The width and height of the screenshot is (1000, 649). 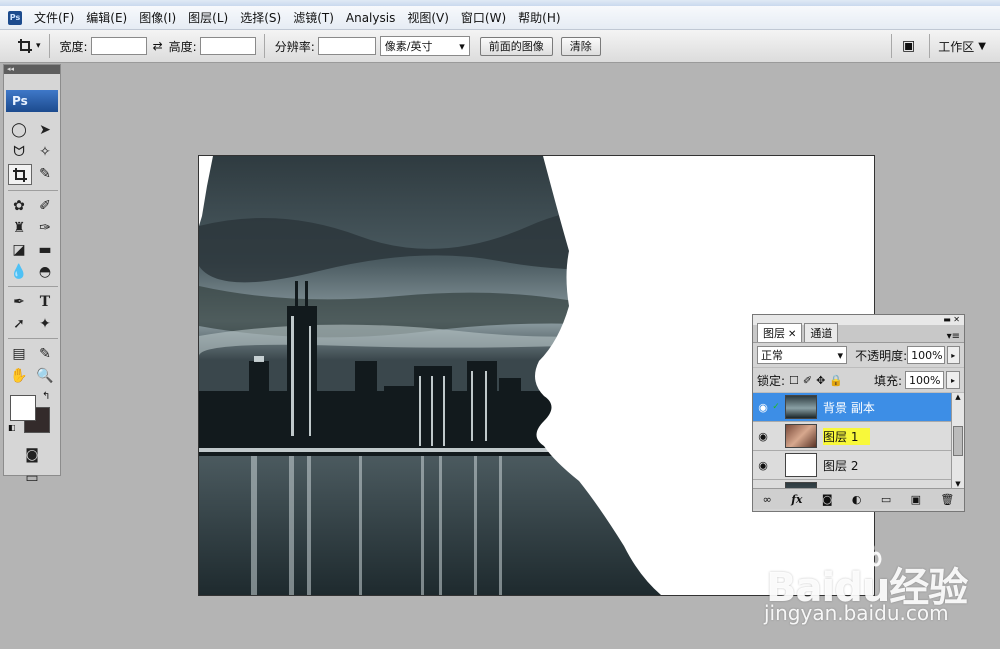 I want to click on opacity-input: 100%, so click(x=926, y=355).